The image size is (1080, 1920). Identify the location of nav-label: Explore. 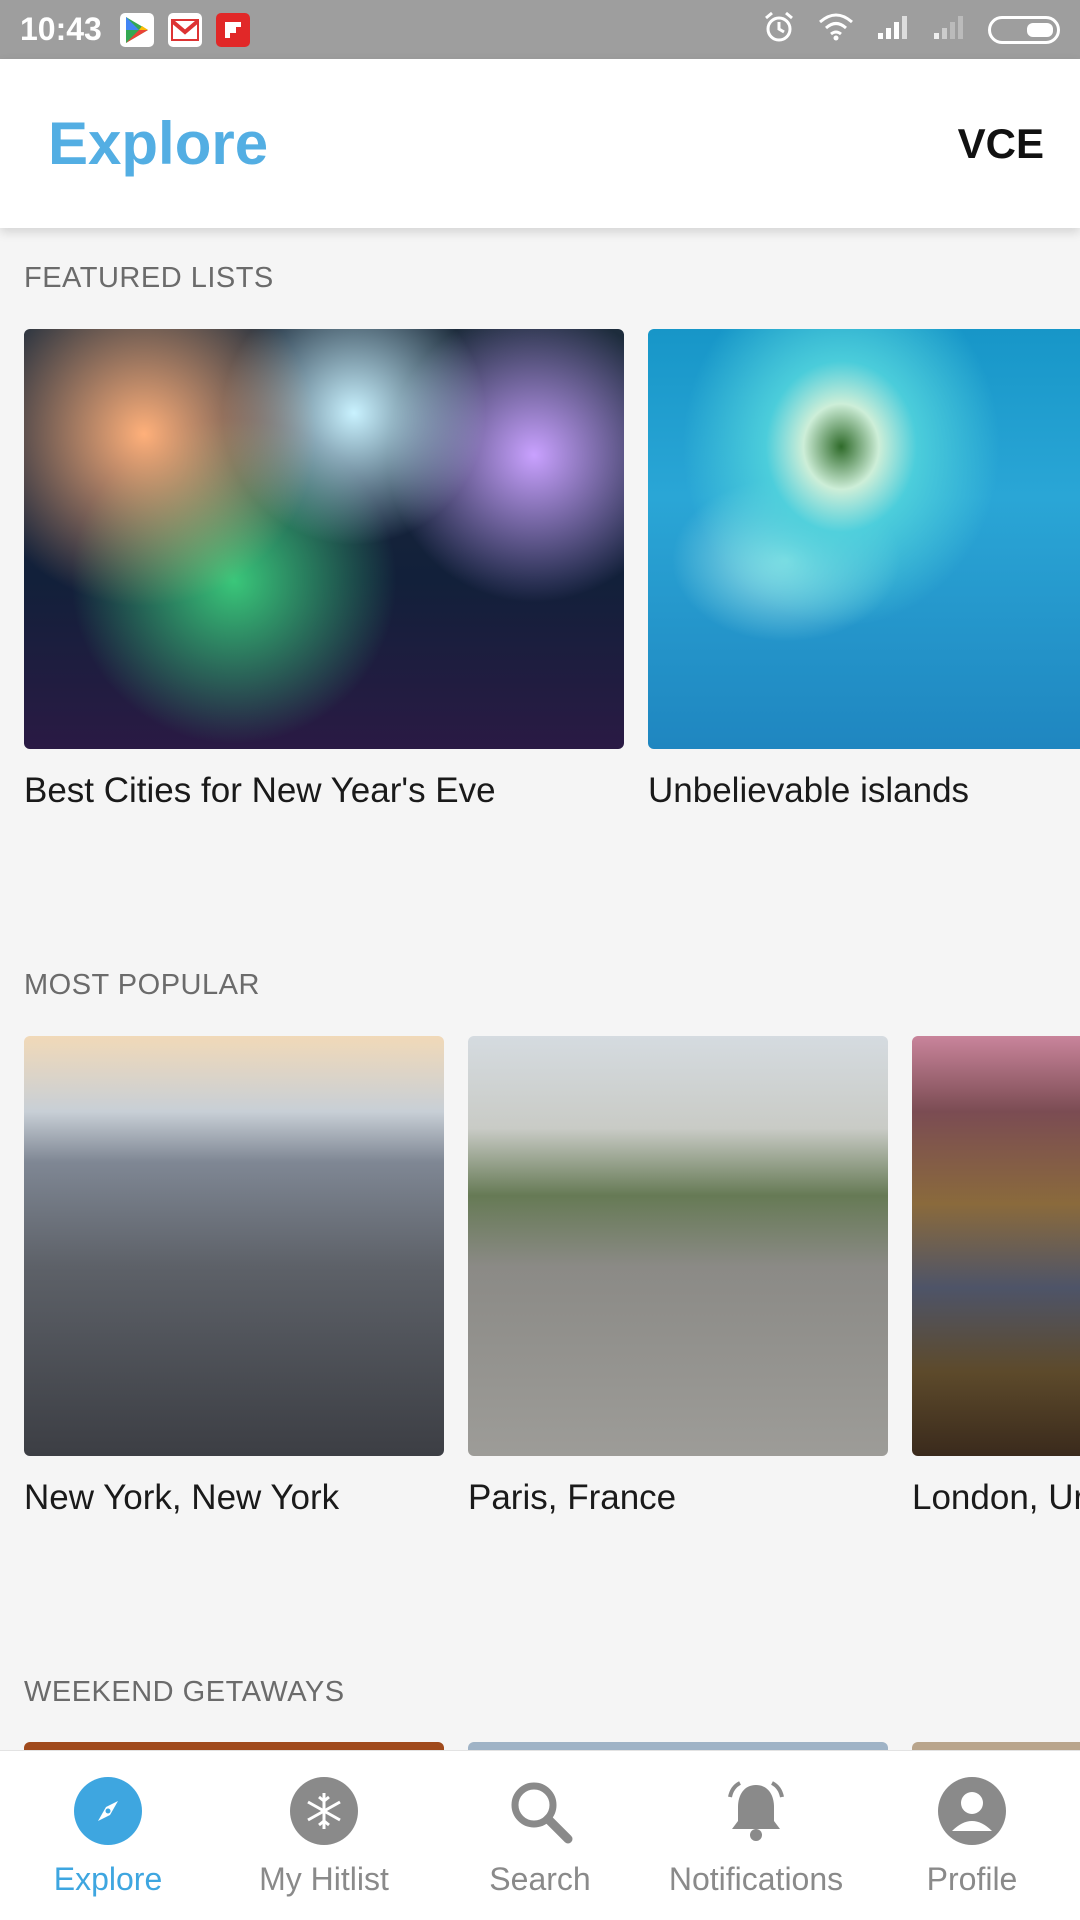
(108, 1879).